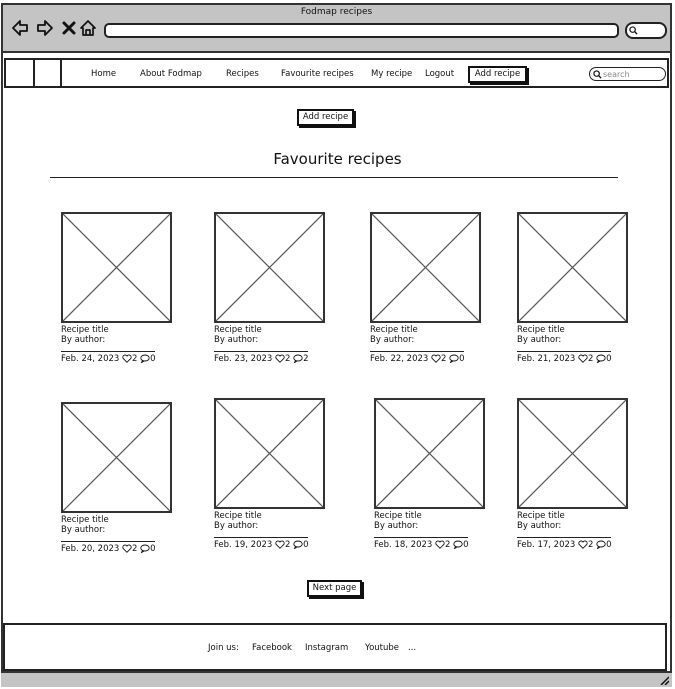  I want to click on footer-link-youtube: Youtube, so click(382, 648).